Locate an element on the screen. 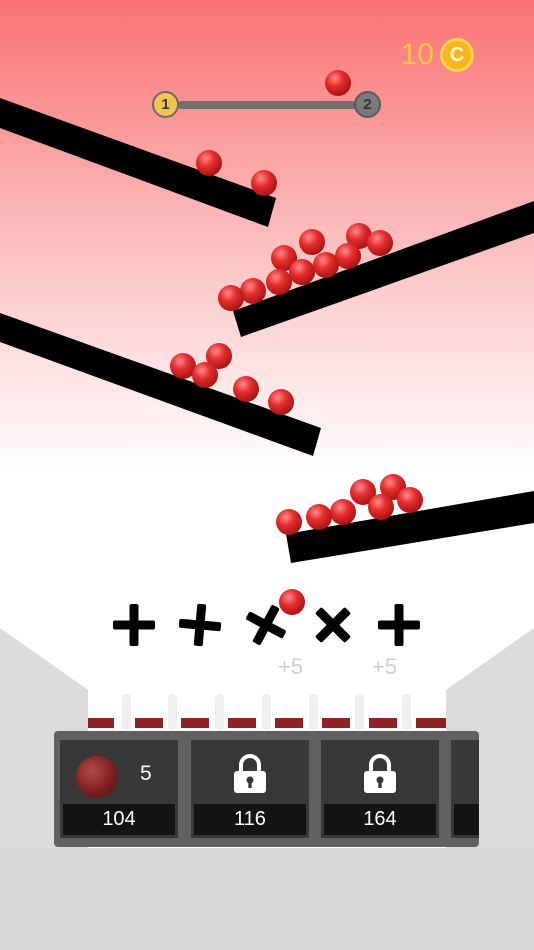 The image size is (534, 950). level-current-badge: 1 is located at coordinates (165, 104).